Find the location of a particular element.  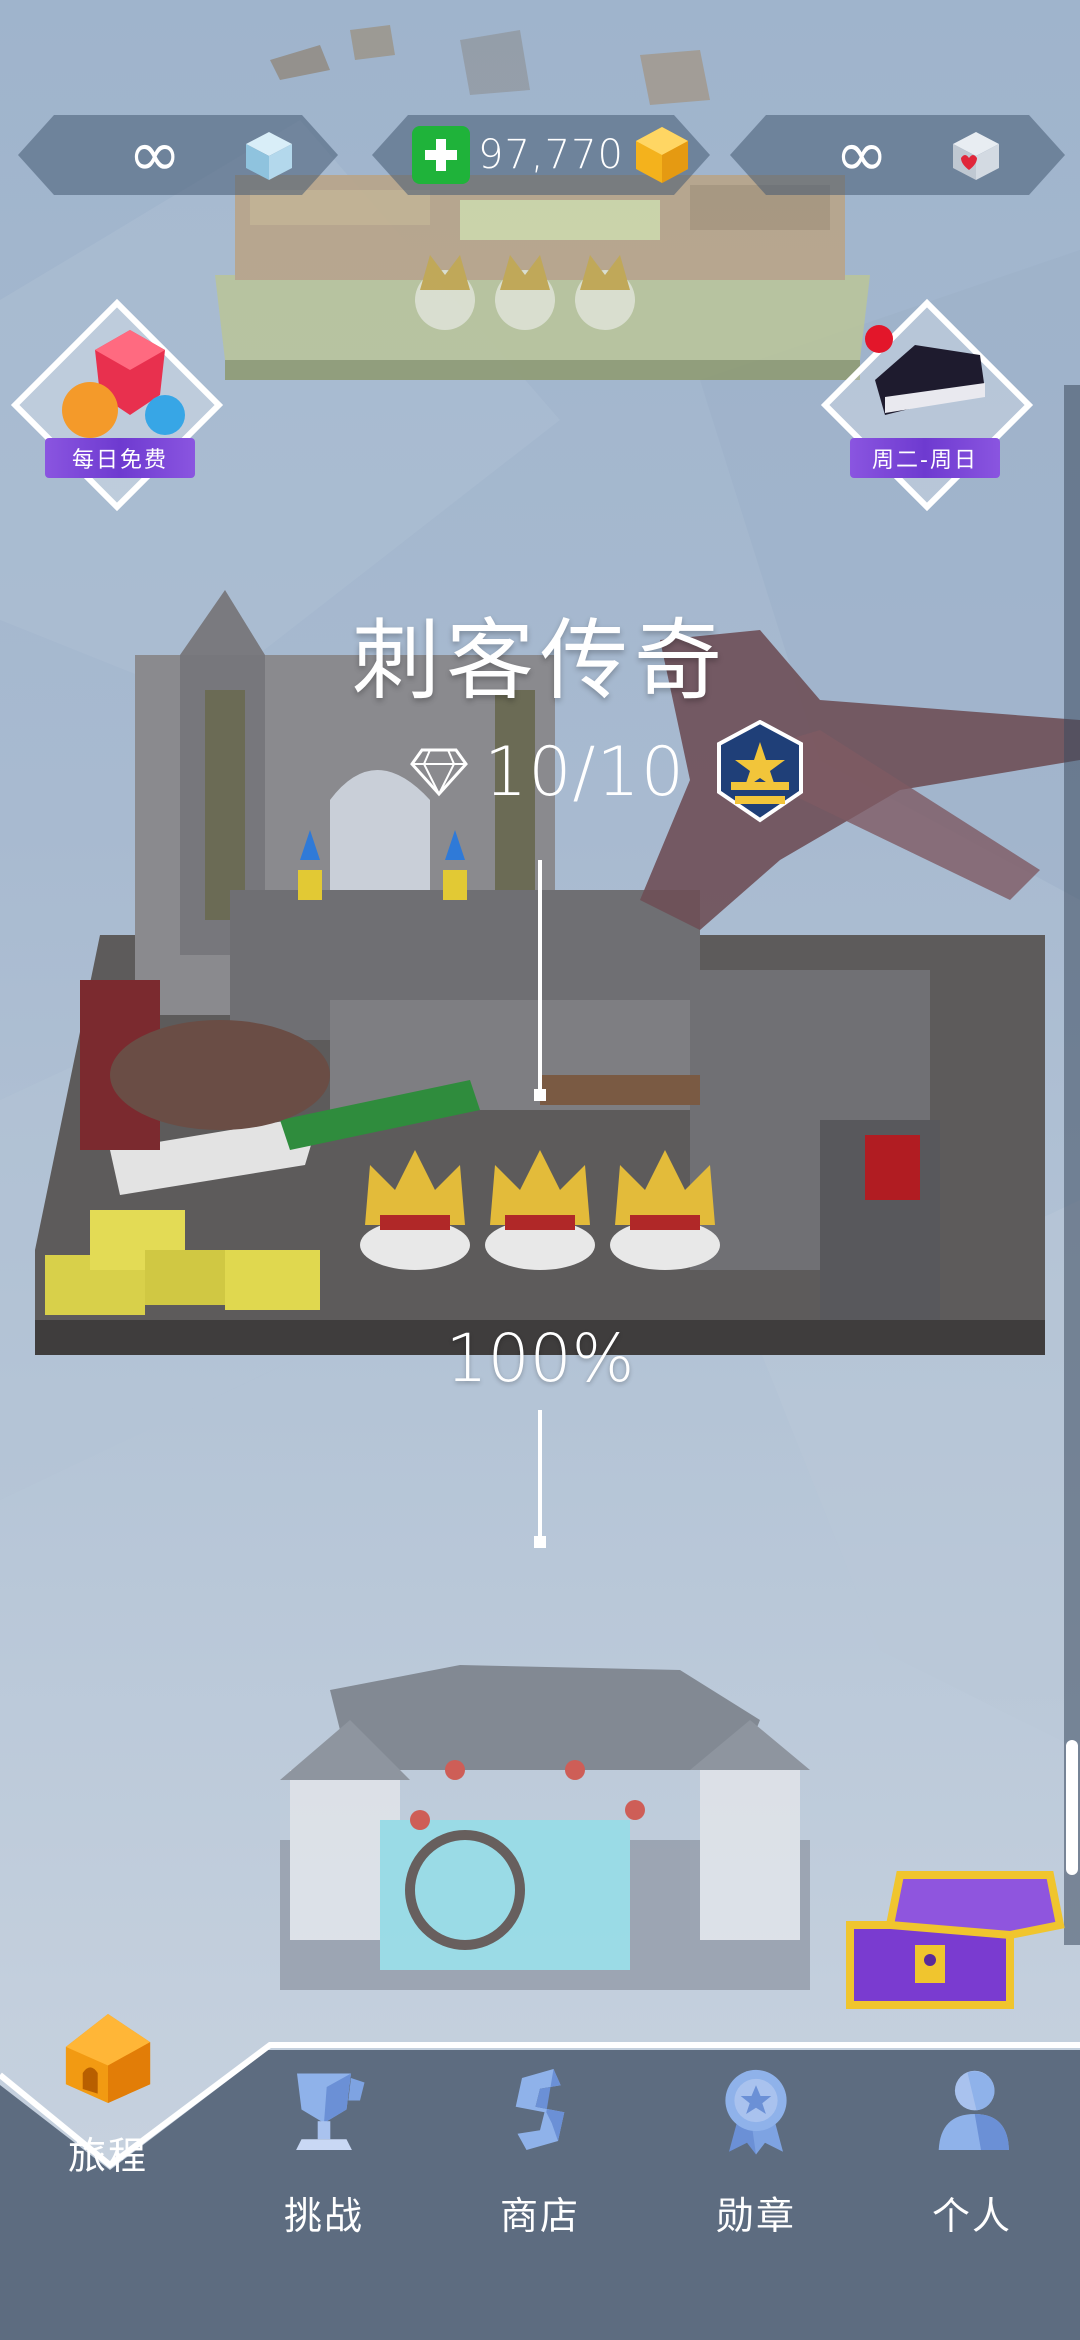

rank-badge-icon is located at coordinates (759, 771).